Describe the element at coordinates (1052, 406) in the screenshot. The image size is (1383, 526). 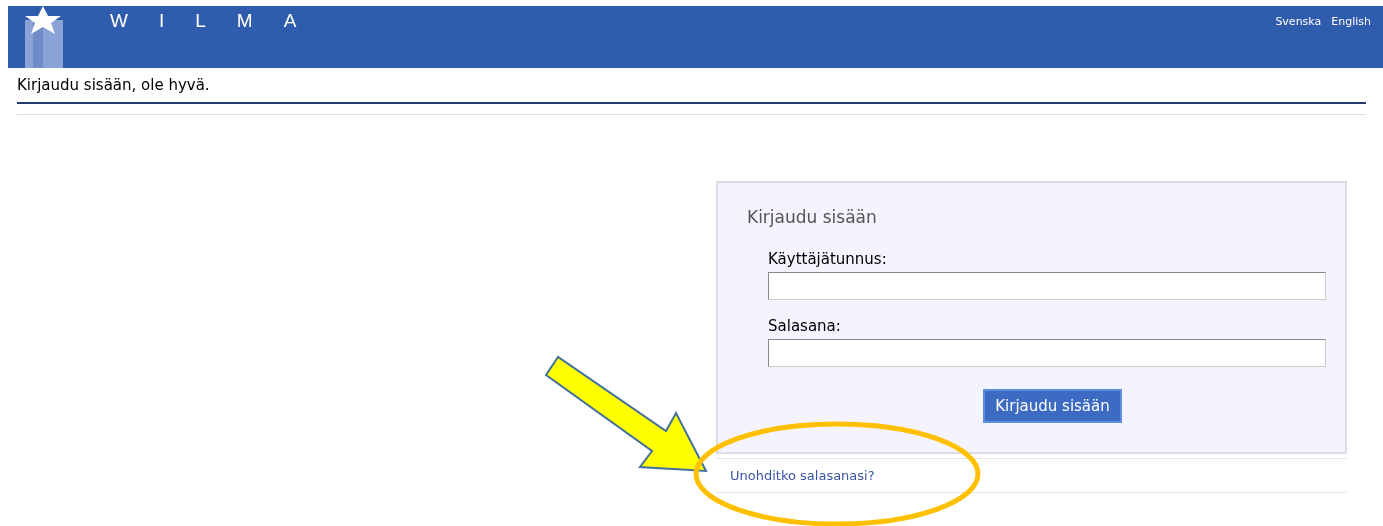
I see `login-button: Kirjaudu sisään` at that location.